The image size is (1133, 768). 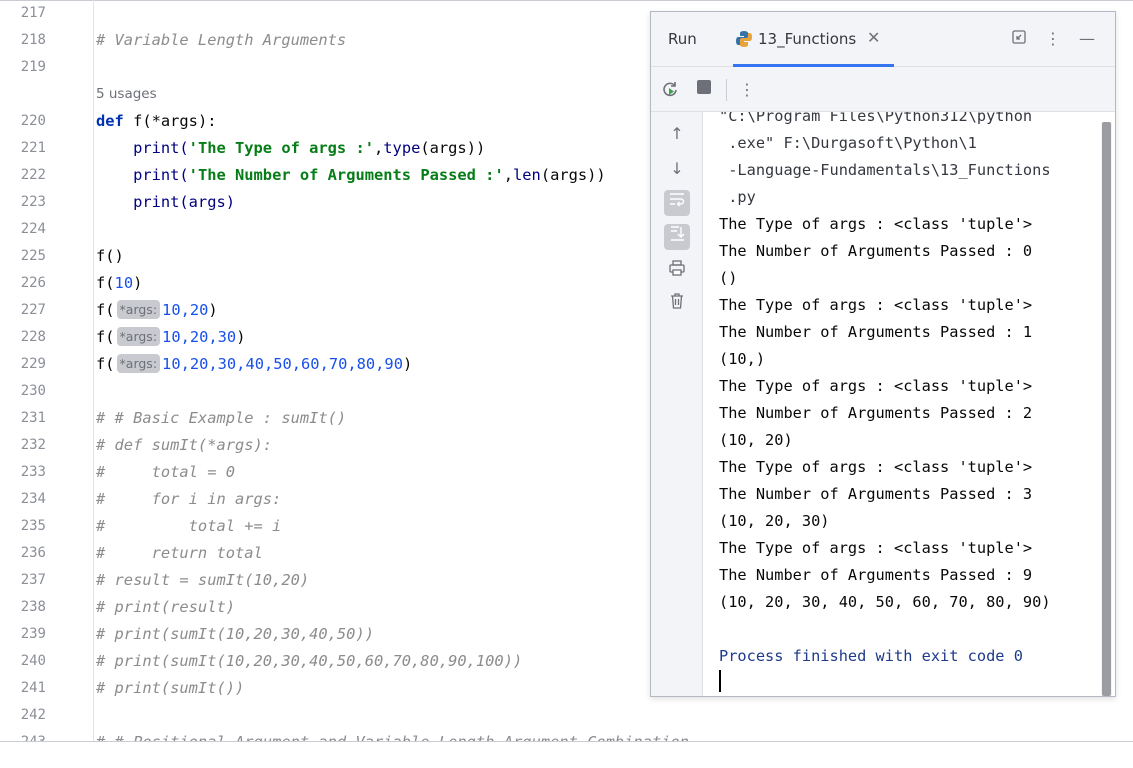 I want to click on console-line: (10, 20), so click(x=756, y=440).